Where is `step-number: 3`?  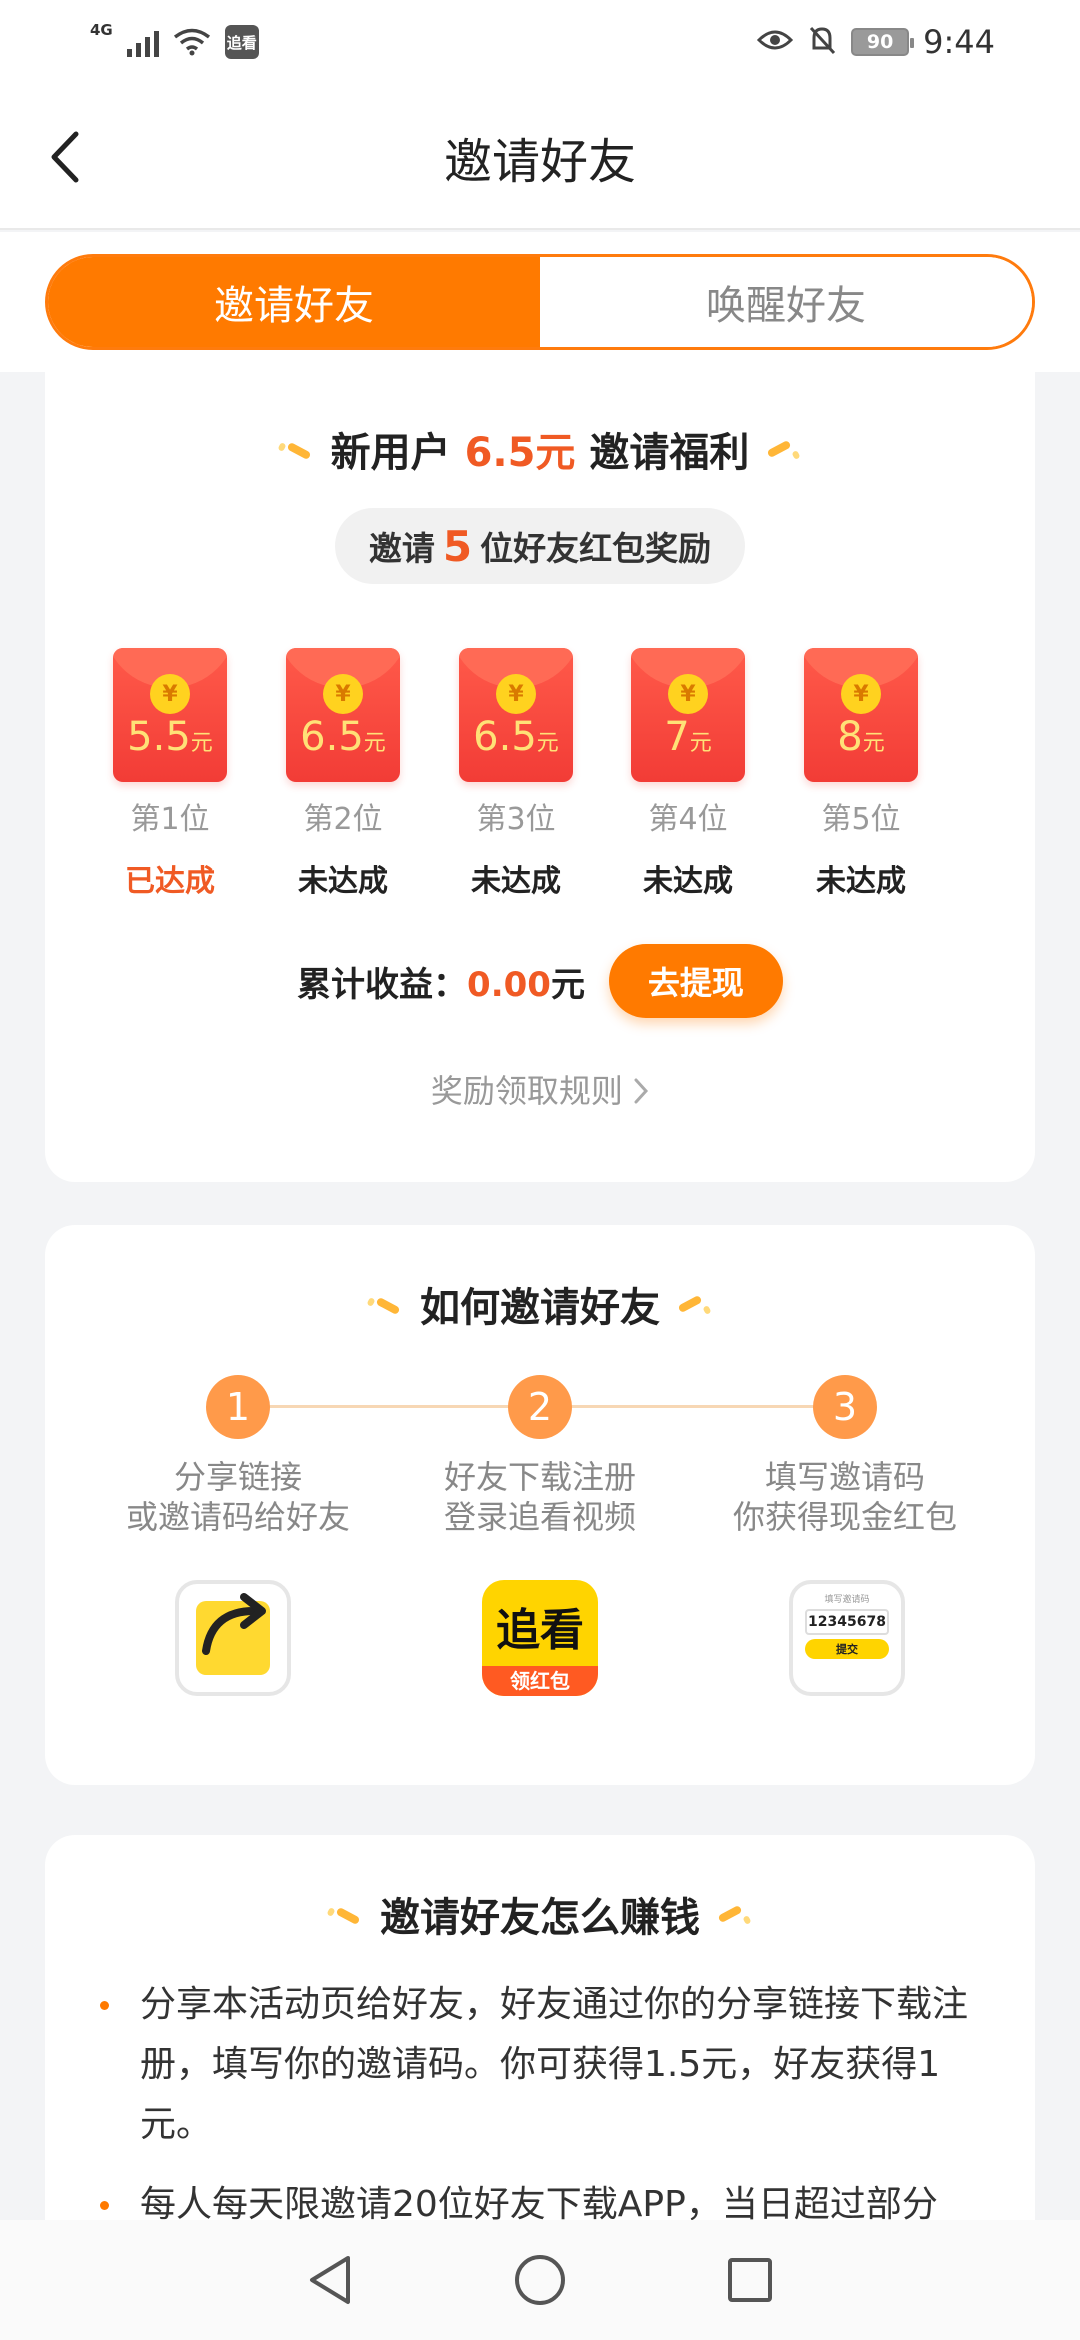 step-number: 3 is located at coordinates (845, 1407).